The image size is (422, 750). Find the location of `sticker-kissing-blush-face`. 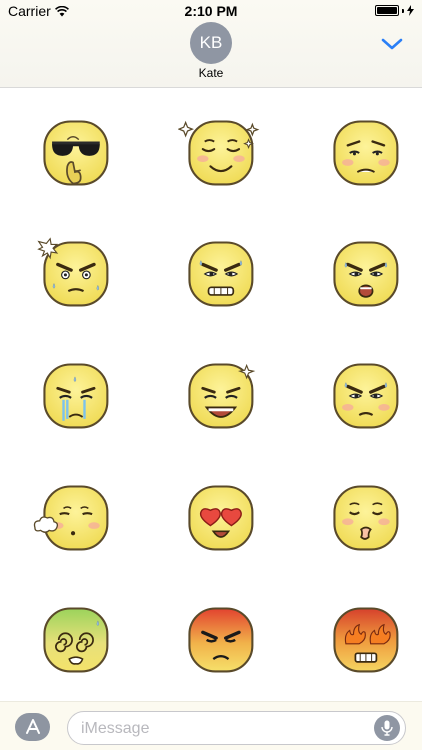

sticker-kissing-blush-face is located at coordinates (364, 517).